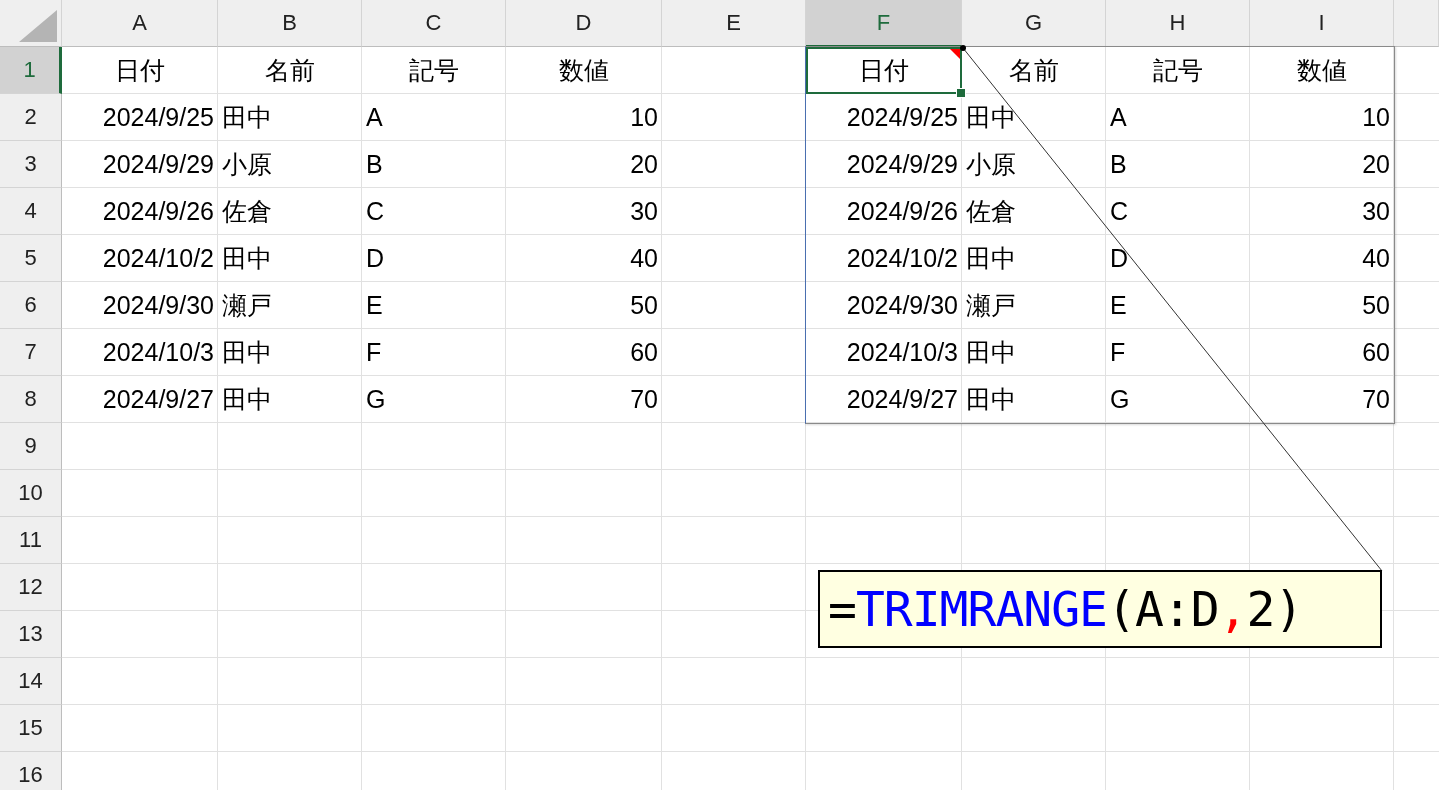 This screenshot has width=1439, height=790. What do you see at coordinates (31, 540) in the screenshot?
I see `row-header: 11` at bounding box center [31, 540].